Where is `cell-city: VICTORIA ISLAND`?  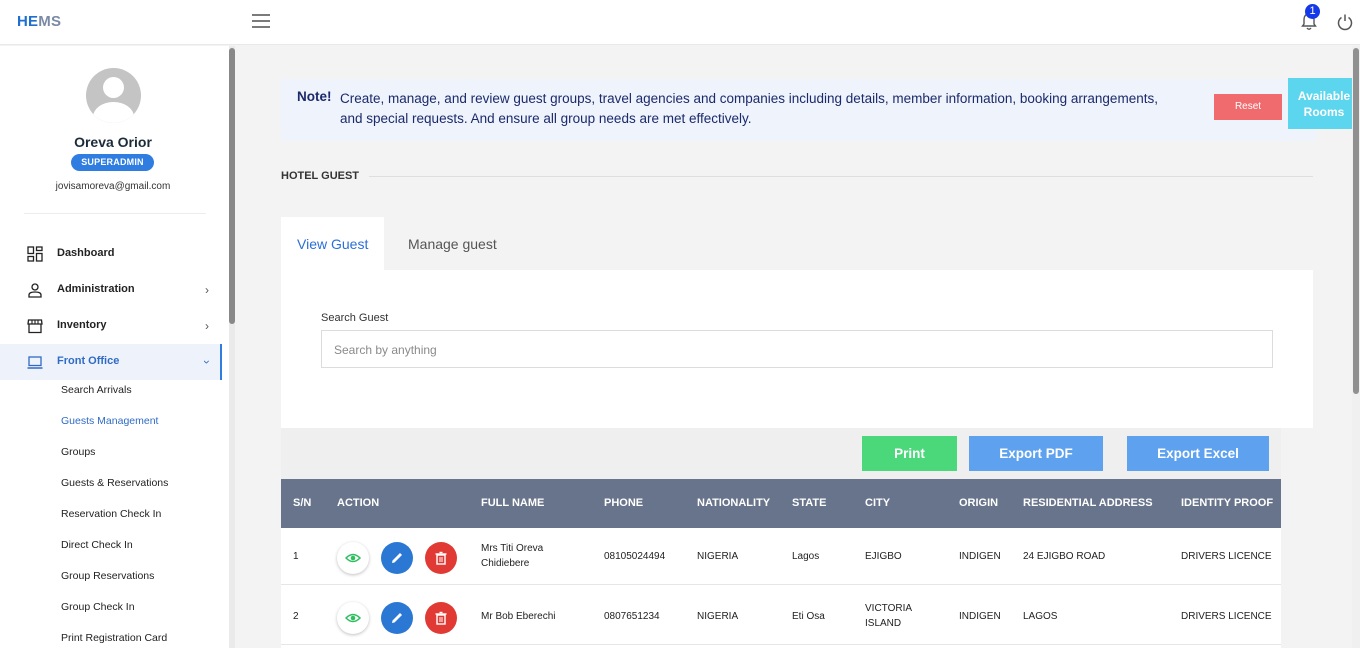 cell-city: VICTORIA ISLAND is located at coordinates (888, 616).